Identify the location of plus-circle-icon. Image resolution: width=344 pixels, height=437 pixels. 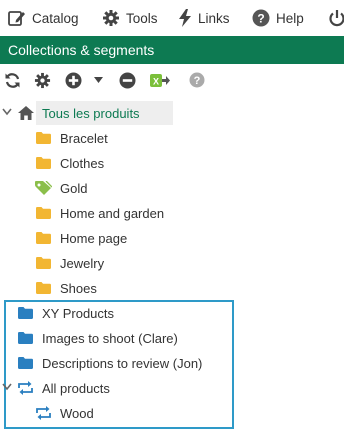
(73, 80).